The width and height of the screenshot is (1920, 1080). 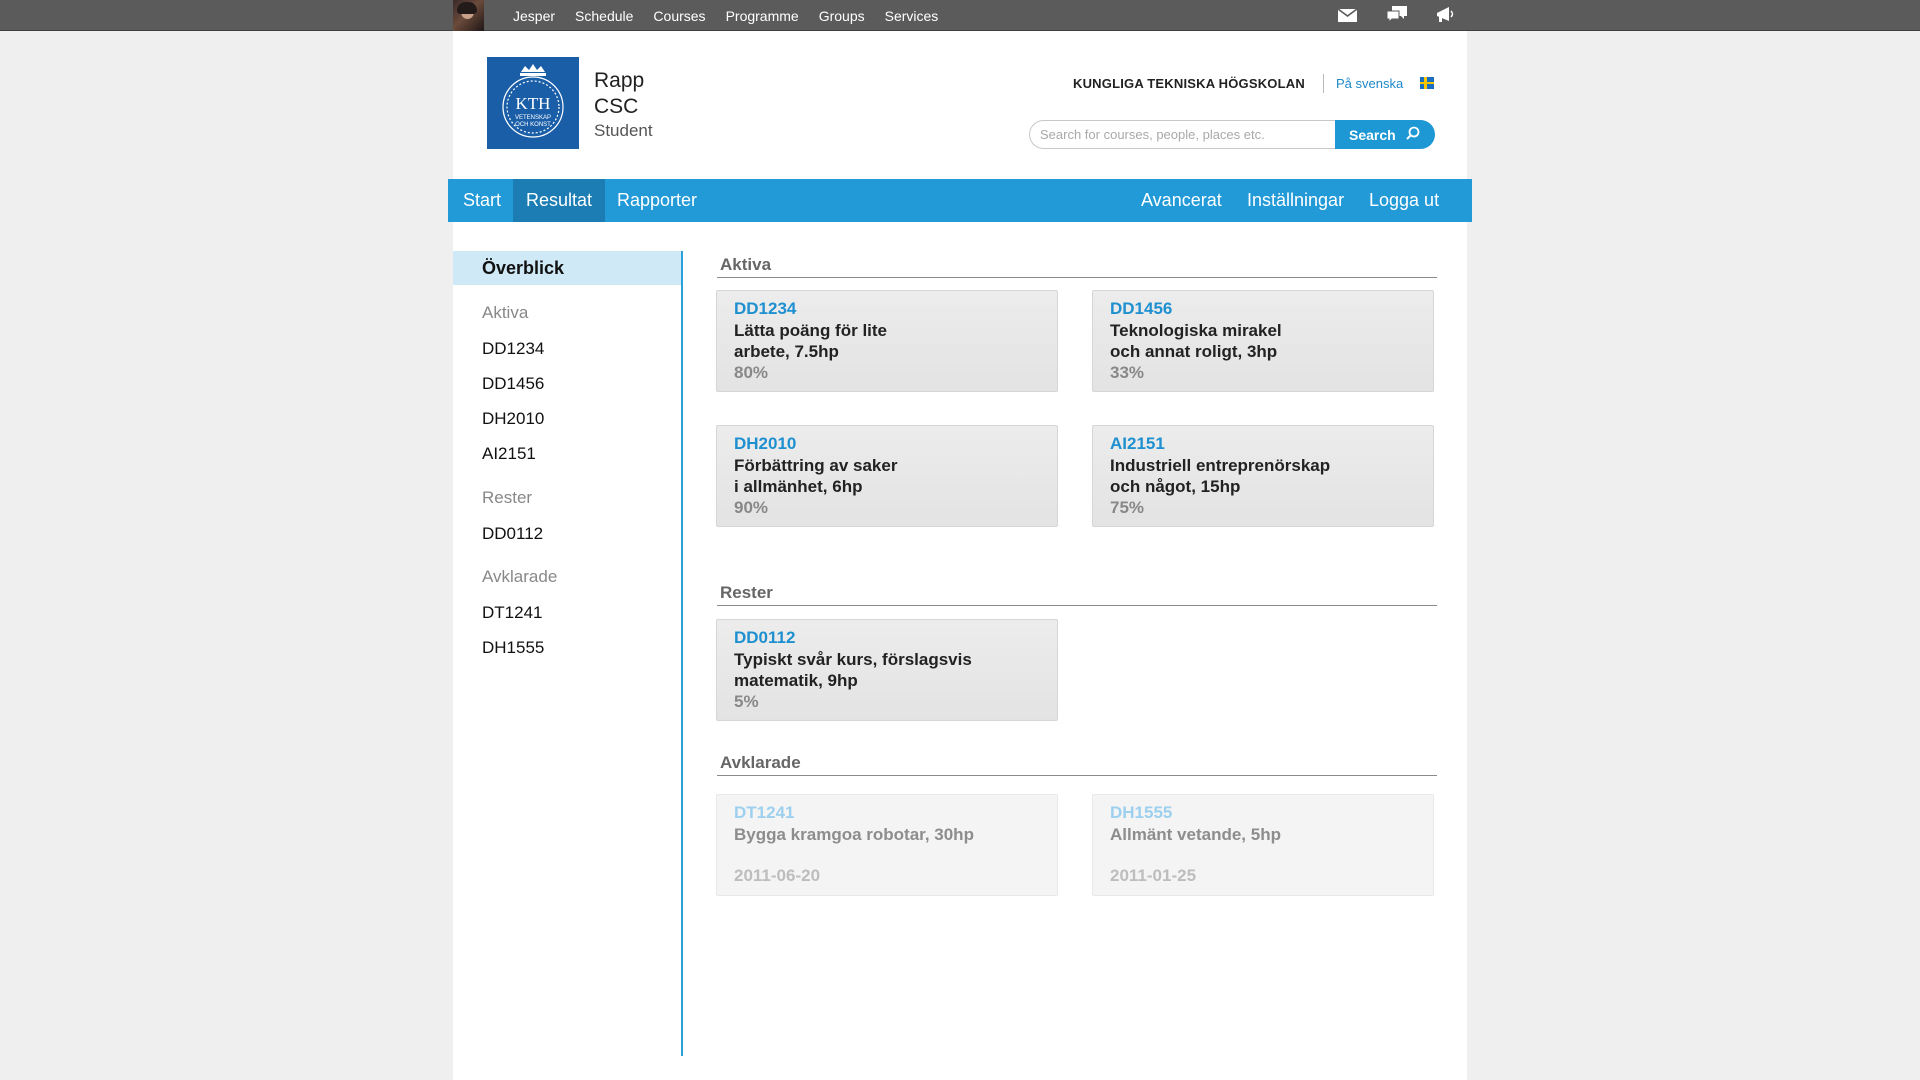 I want to click on course-name: och något, 15hp, so click(x=1175, y=486).